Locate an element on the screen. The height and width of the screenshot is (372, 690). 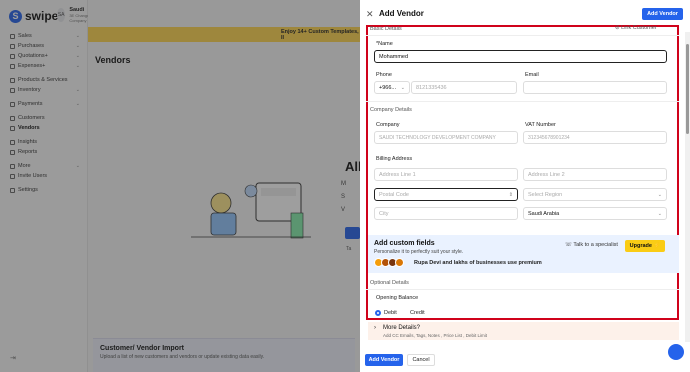
name-label: *Name is located at coordinates (384, 44).